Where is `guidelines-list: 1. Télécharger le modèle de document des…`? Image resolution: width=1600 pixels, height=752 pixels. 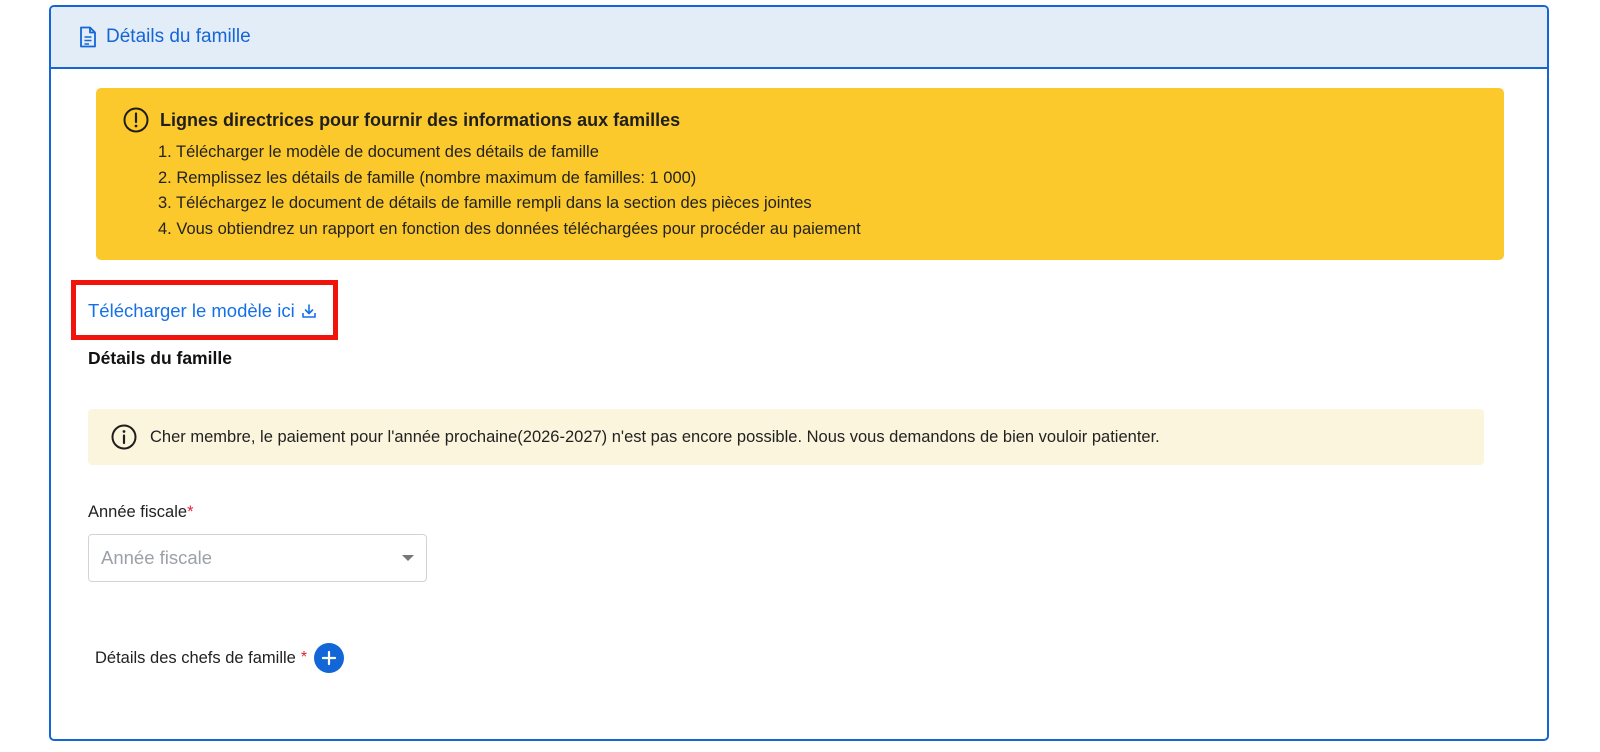
guidelines-list: 1. Télécharger le modèle de document des… is located at coordinates (831, 191).